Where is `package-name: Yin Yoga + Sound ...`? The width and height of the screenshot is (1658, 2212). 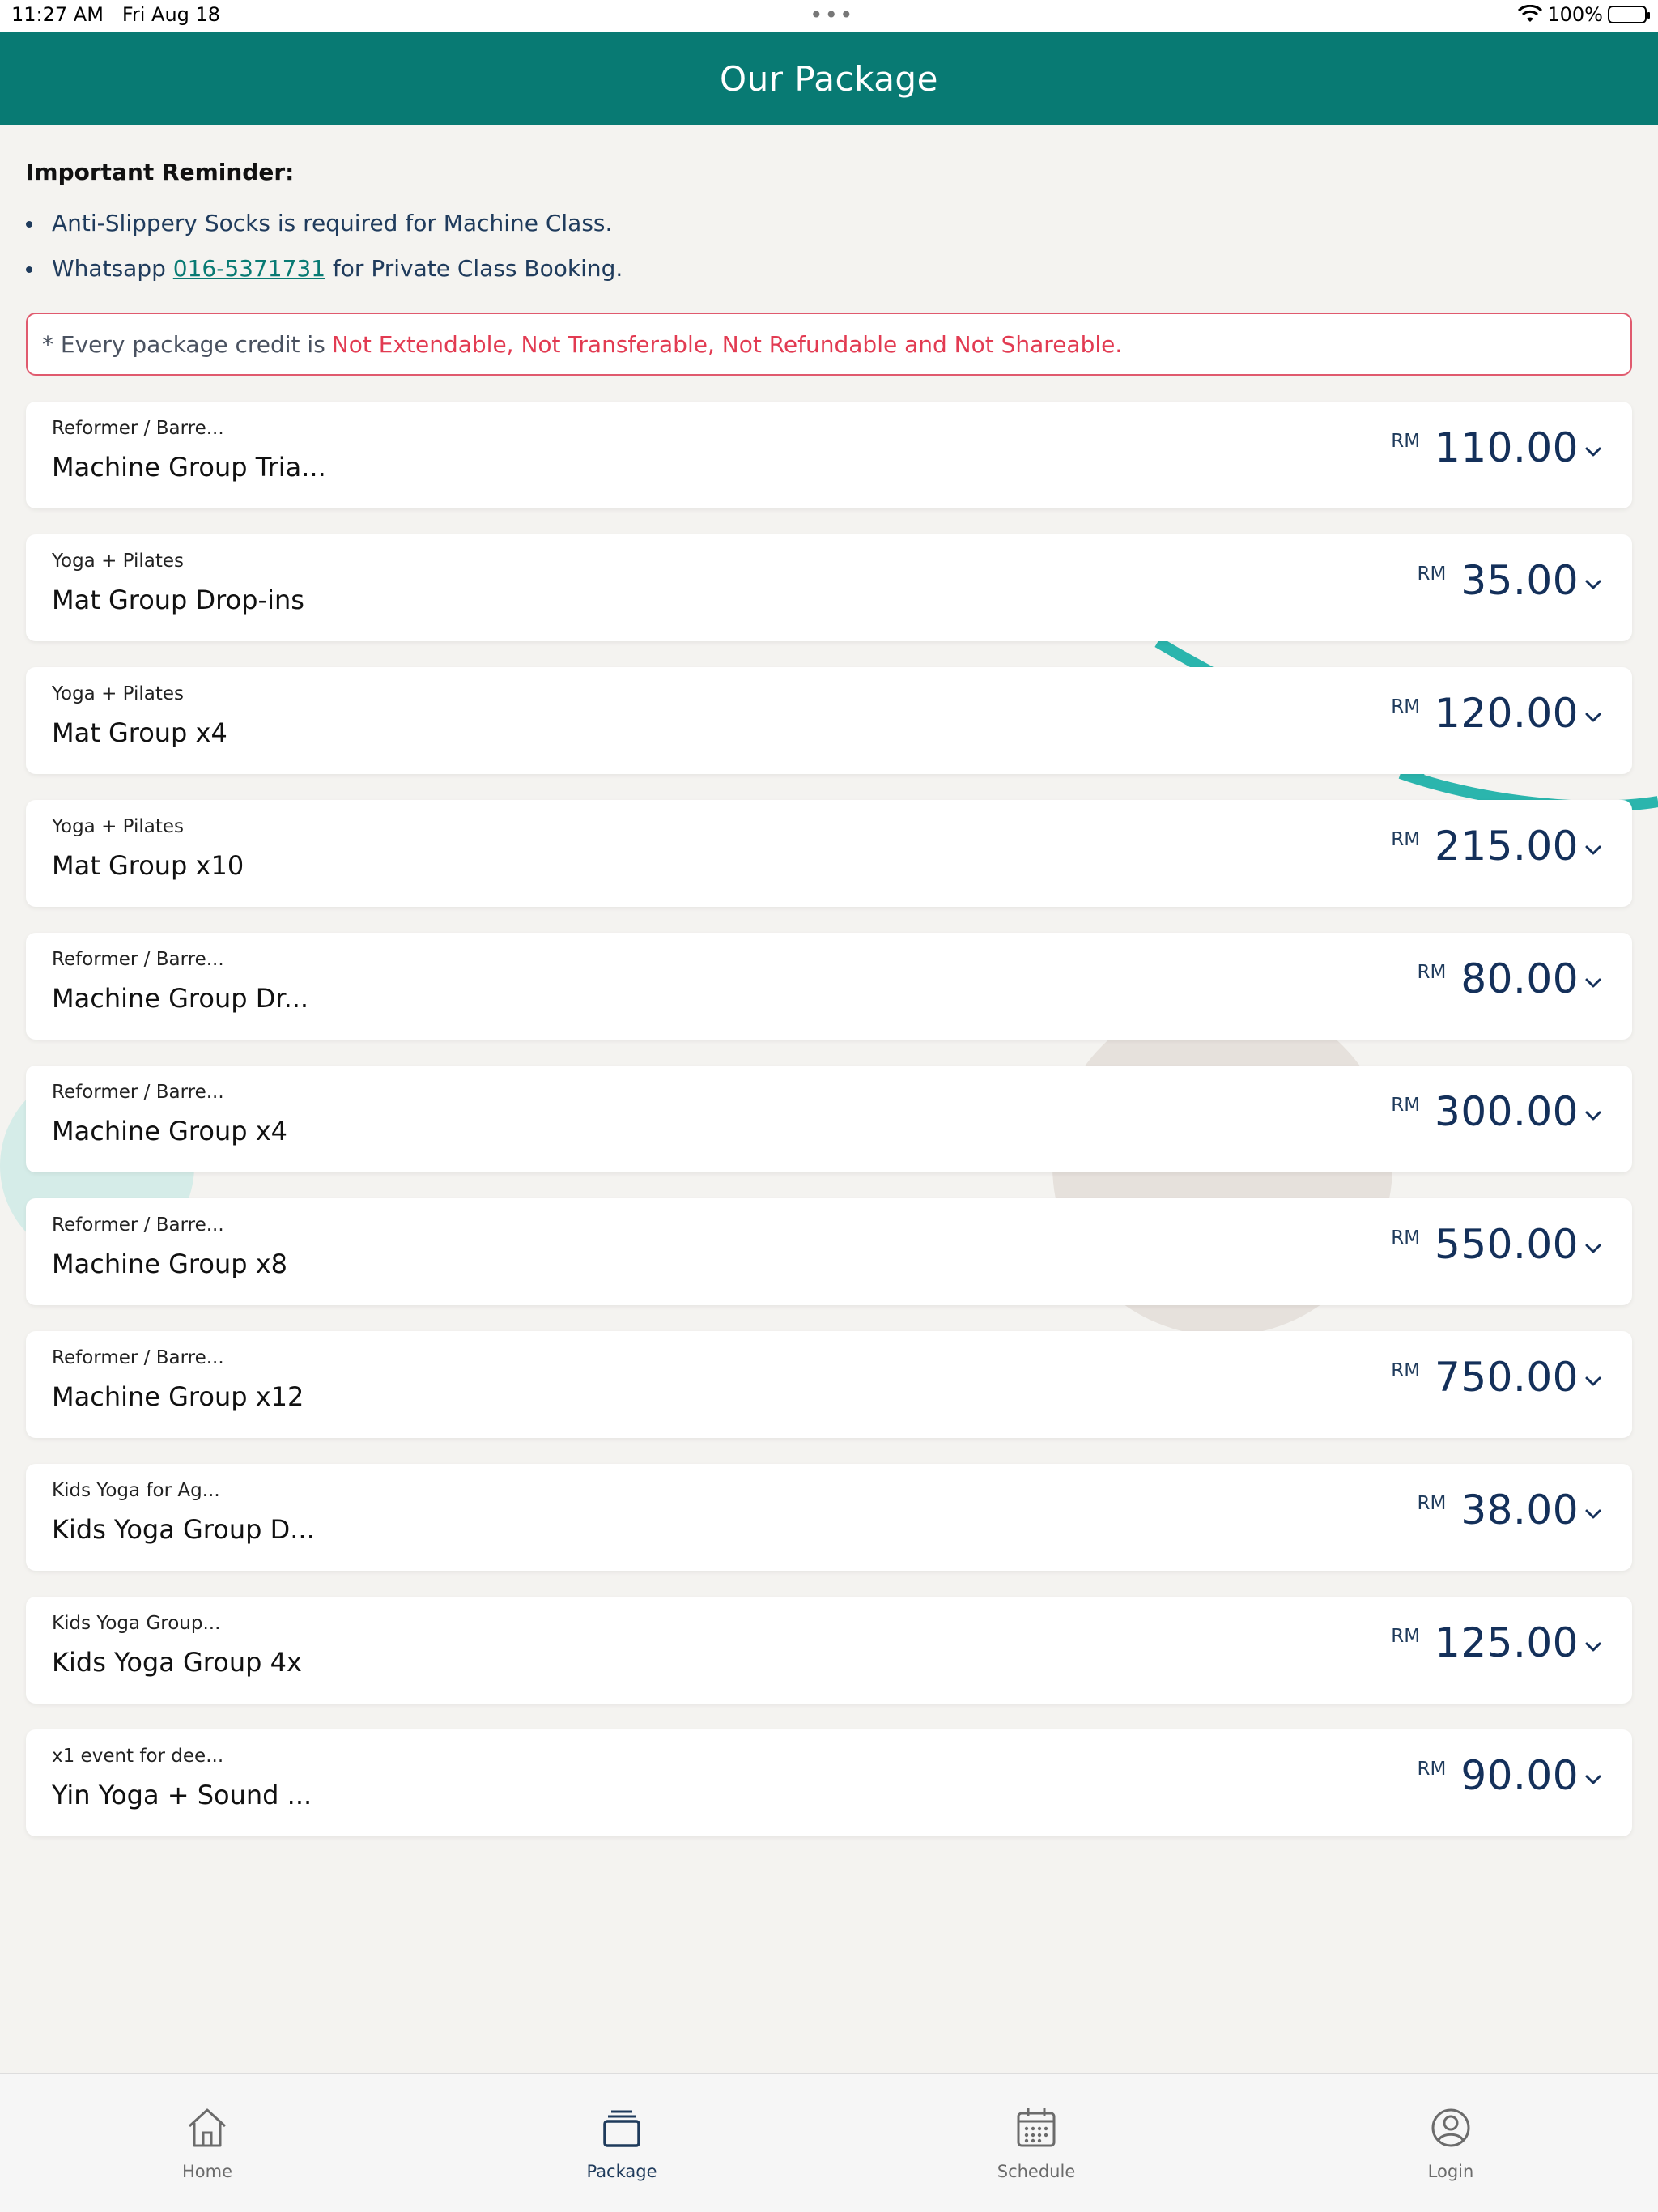 package-name: Yin Yoga + Sound ... is located at coordinates (182, 1795).